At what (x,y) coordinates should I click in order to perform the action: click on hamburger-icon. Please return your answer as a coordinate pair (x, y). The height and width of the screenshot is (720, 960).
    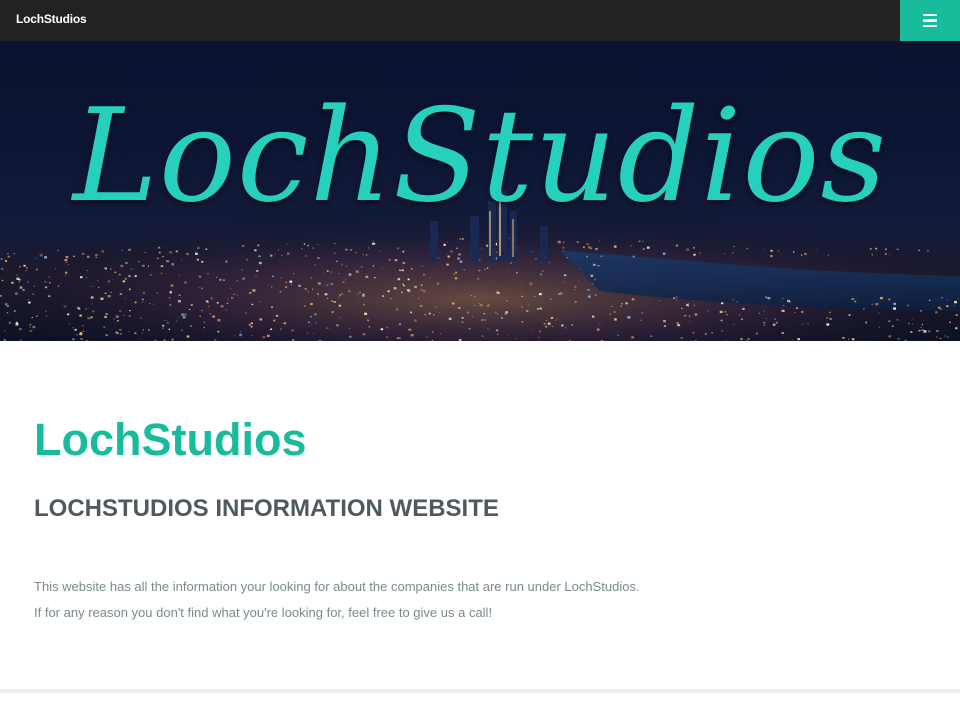
    Looking at the image, I should click on (930, 20).